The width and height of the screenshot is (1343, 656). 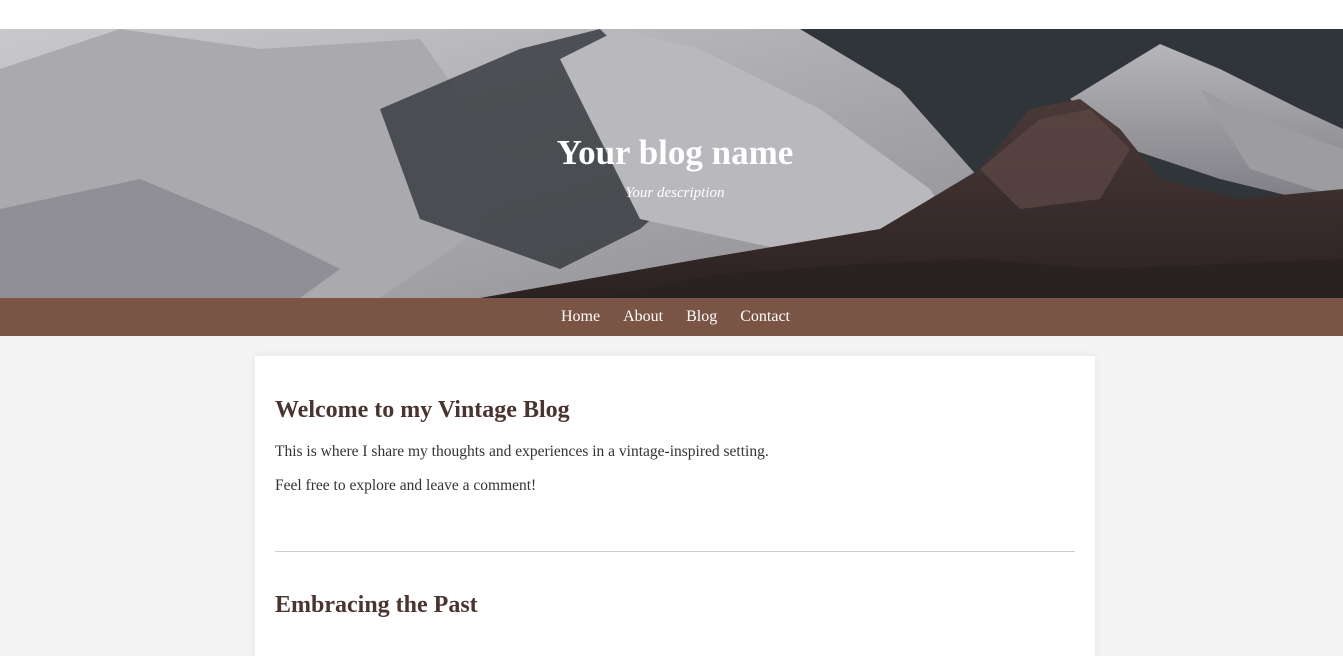 I want to click on top-white-bar, so click(x=671, y=14).